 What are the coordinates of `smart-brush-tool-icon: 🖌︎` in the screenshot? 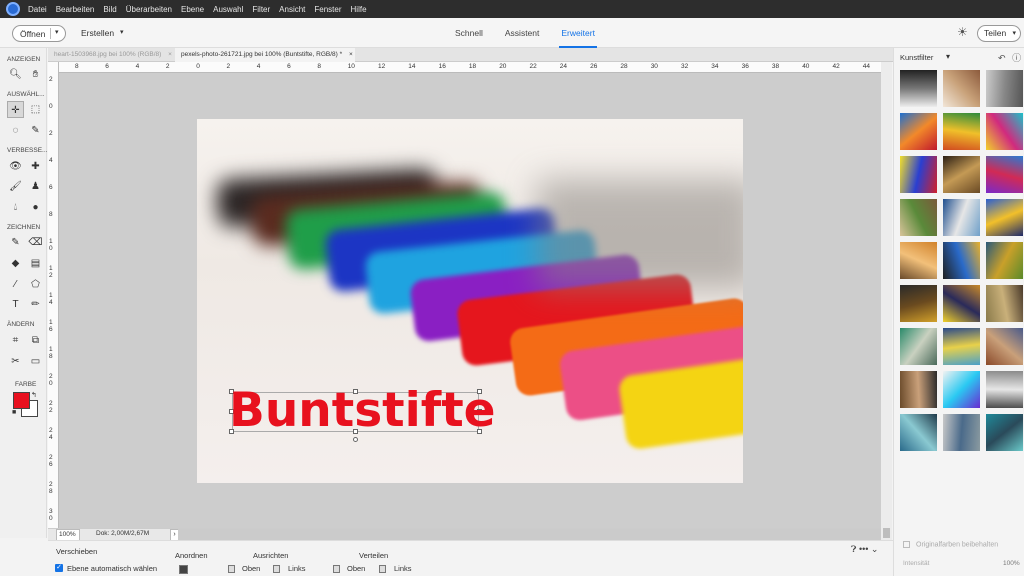 It's located at (15, 186).